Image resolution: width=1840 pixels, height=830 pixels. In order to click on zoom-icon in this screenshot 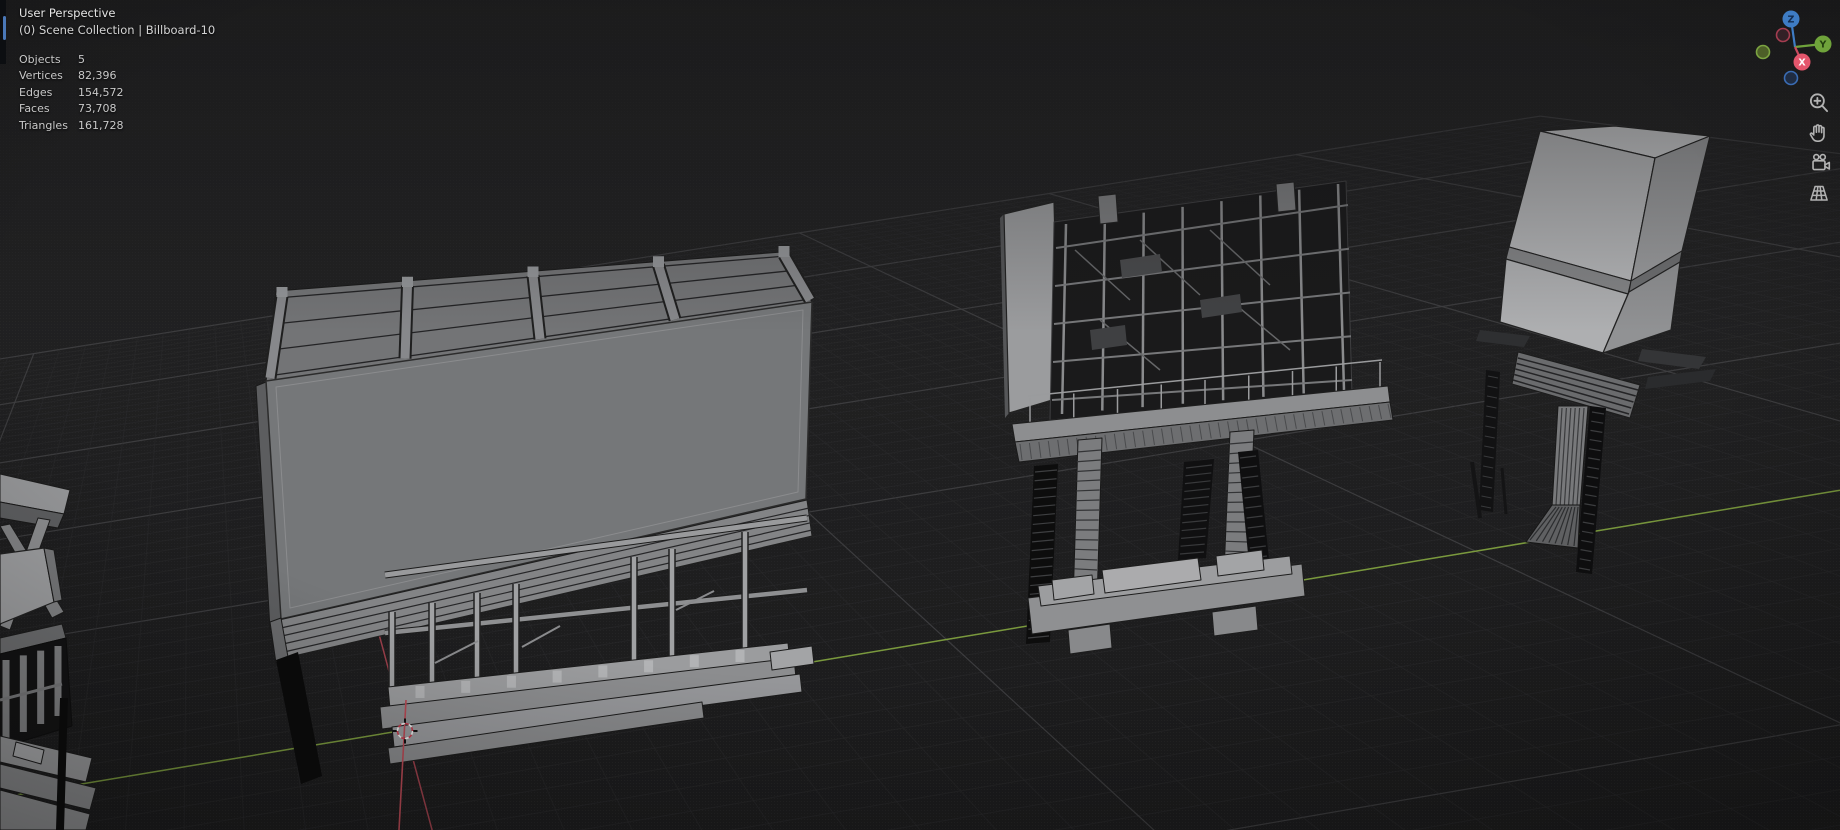, I will do `click(1819, 103)`.